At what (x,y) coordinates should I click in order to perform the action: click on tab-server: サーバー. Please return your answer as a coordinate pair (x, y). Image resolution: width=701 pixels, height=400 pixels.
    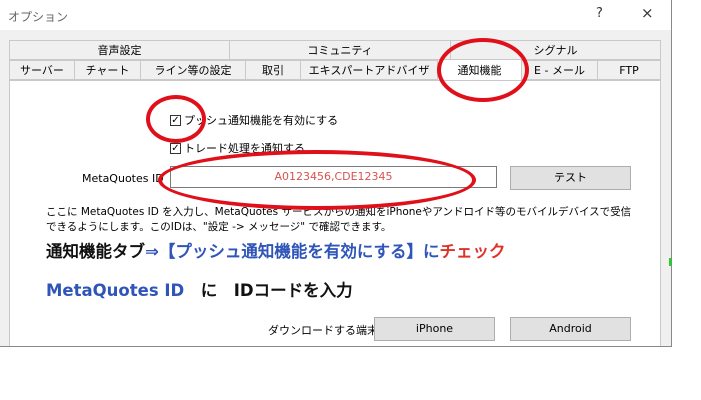
    Looking at the image, I should click on (42, 70).